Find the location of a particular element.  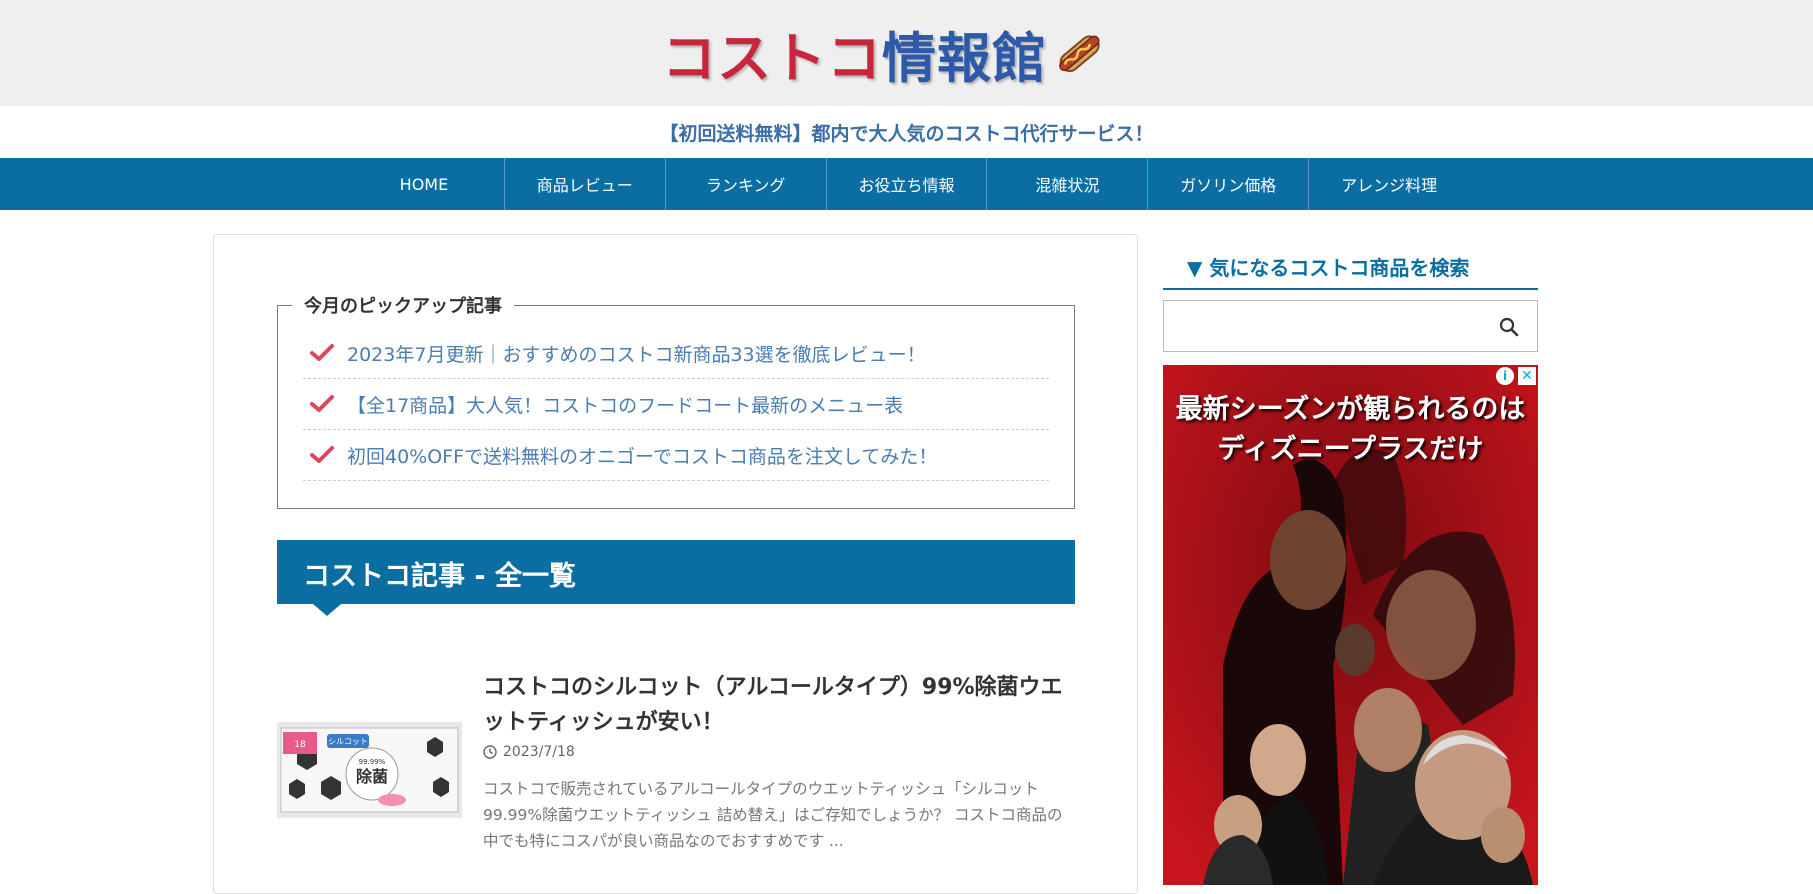

article-date: 2023/7/18 is located at coordinates (529, 752).